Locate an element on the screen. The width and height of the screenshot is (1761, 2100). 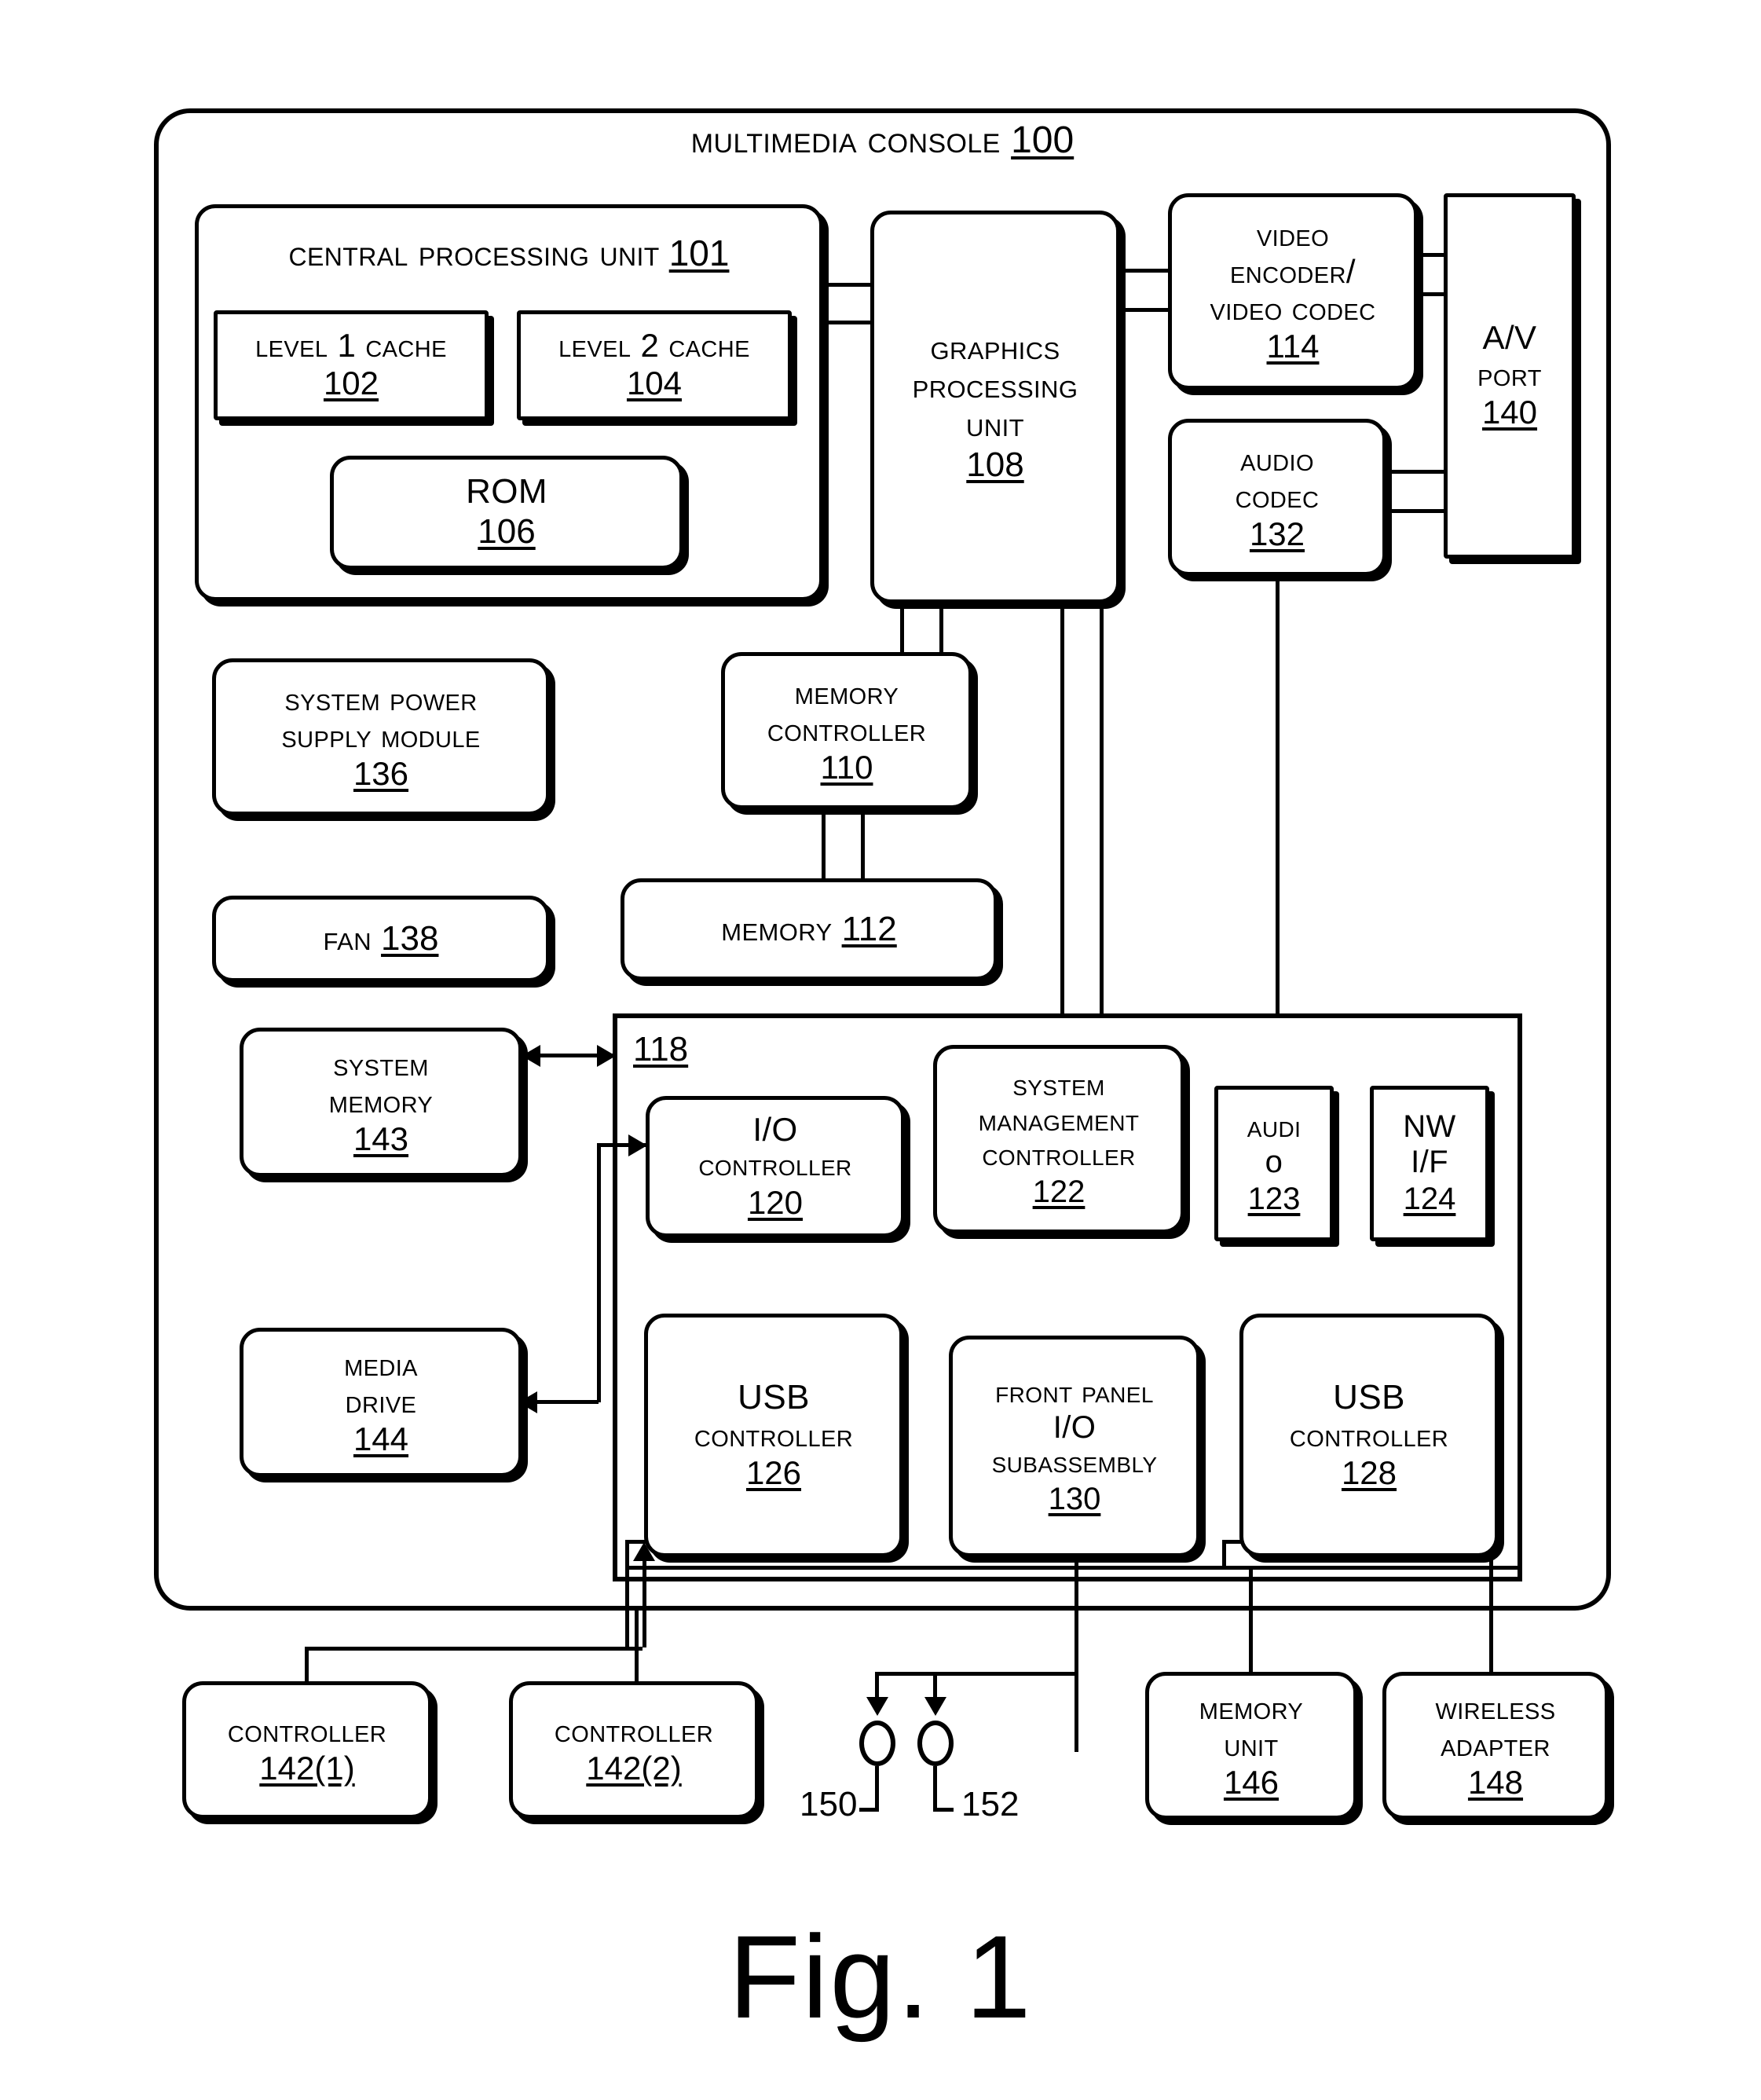
block-video-encoder-codec: Video Encoder/ Video Codec 114 is located at coordinates (1293, 291).